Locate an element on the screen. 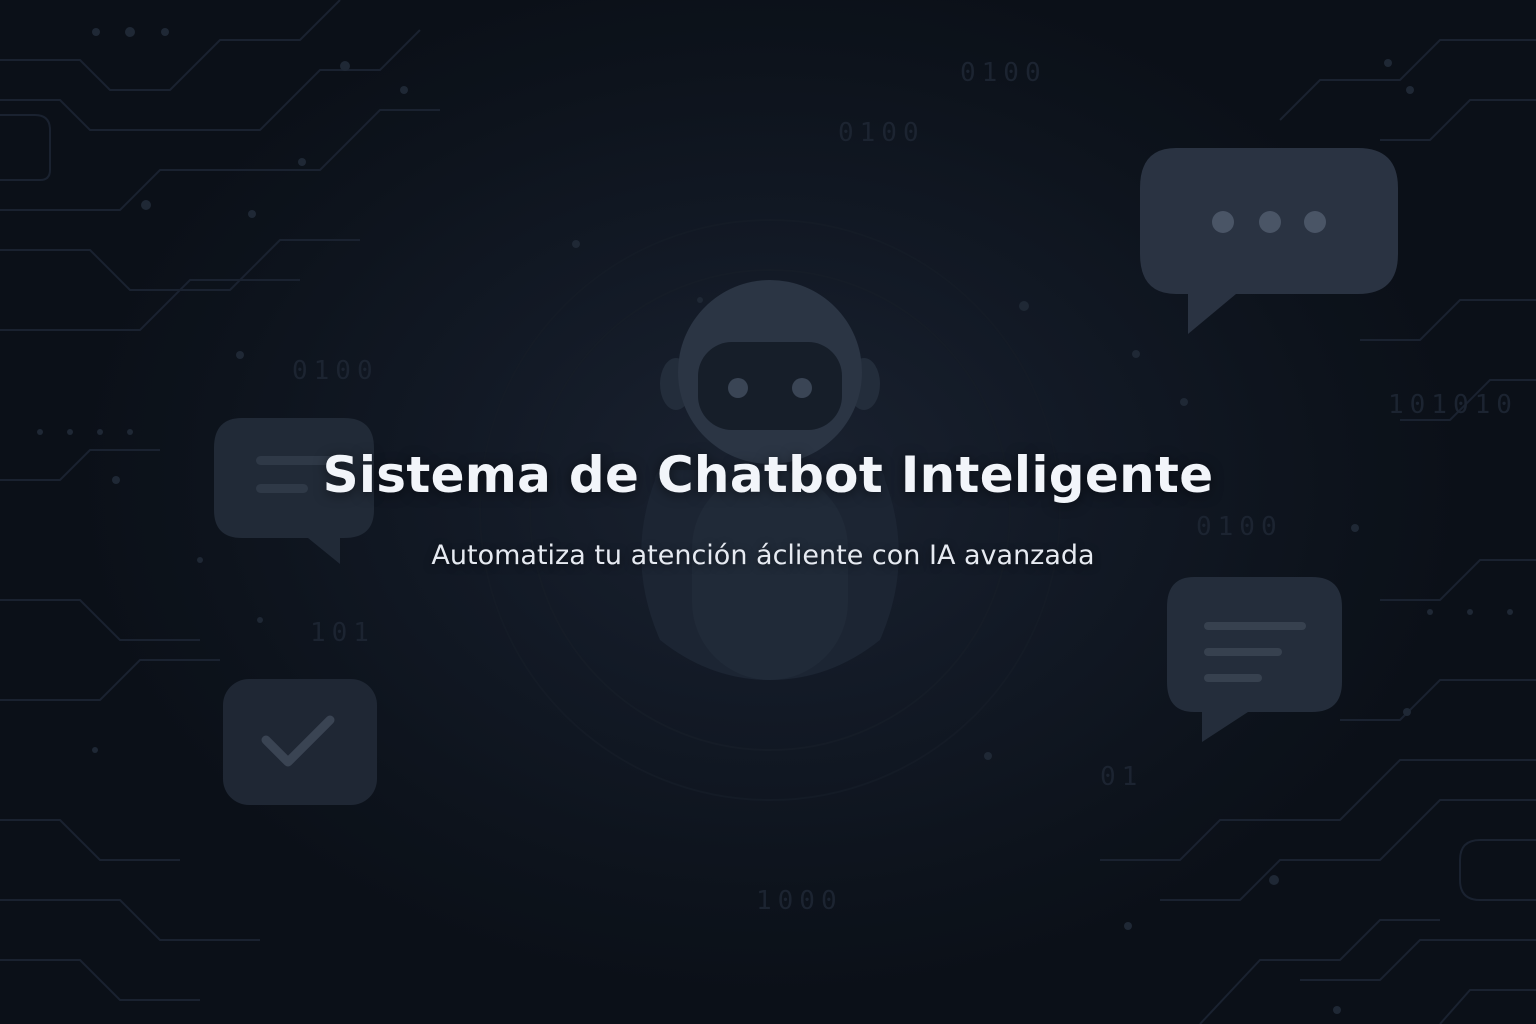 Image resolution: width=1536 pixels, height=1024 pixels. page-title: Sistema de Chatbot Inteligente is located at coordinates (768, 475).